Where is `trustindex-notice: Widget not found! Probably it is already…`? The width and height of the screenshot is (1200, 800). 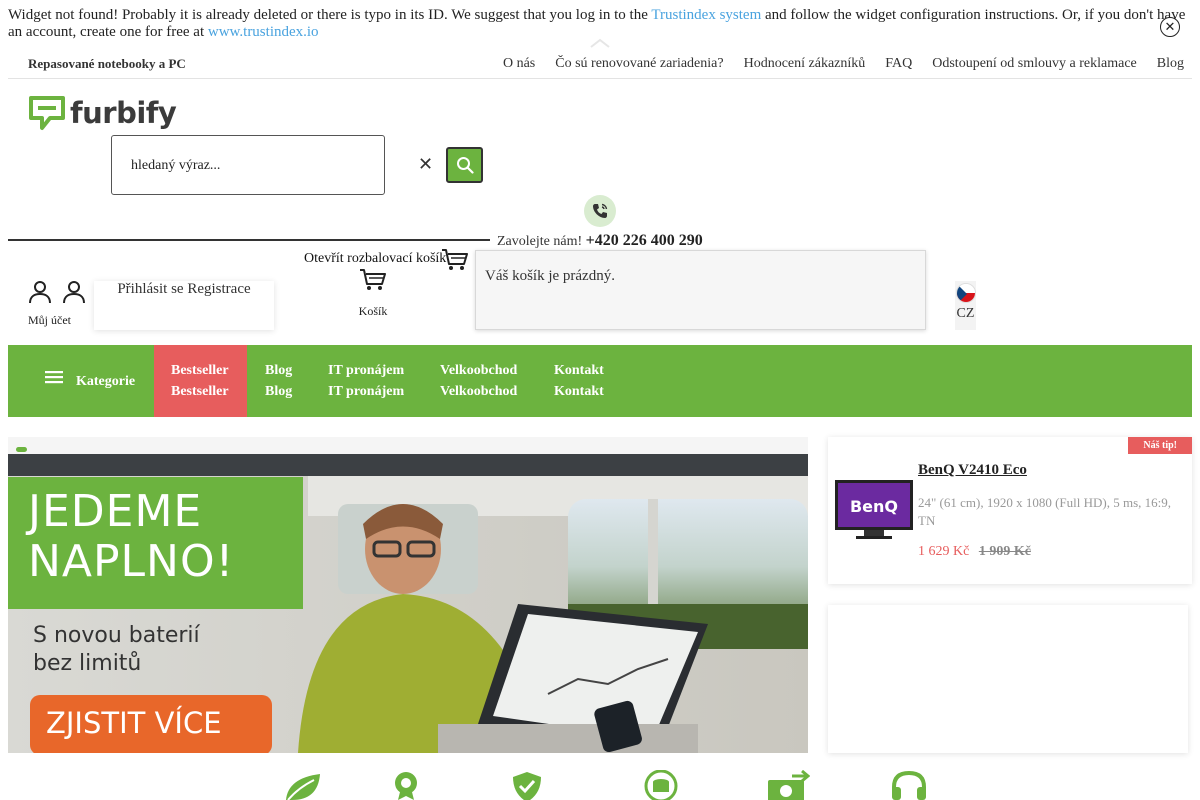 trustindex-notice: Widget not found! Probably it is already… is located at coordinates (598, 24).